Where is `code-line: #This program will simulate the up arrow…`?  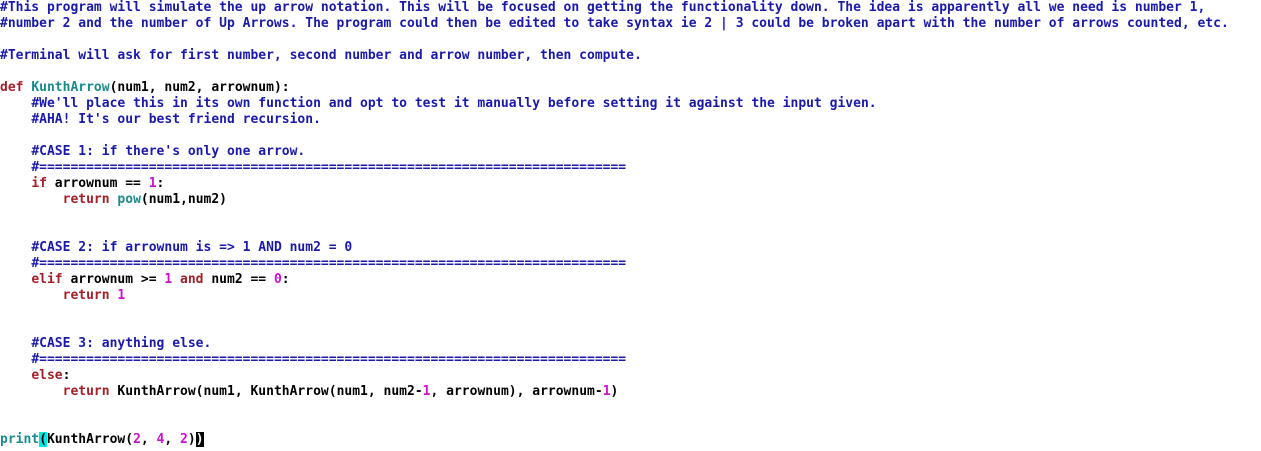 code-line: #This program will simulate the up arrow… is located at coordinates (602, 8).